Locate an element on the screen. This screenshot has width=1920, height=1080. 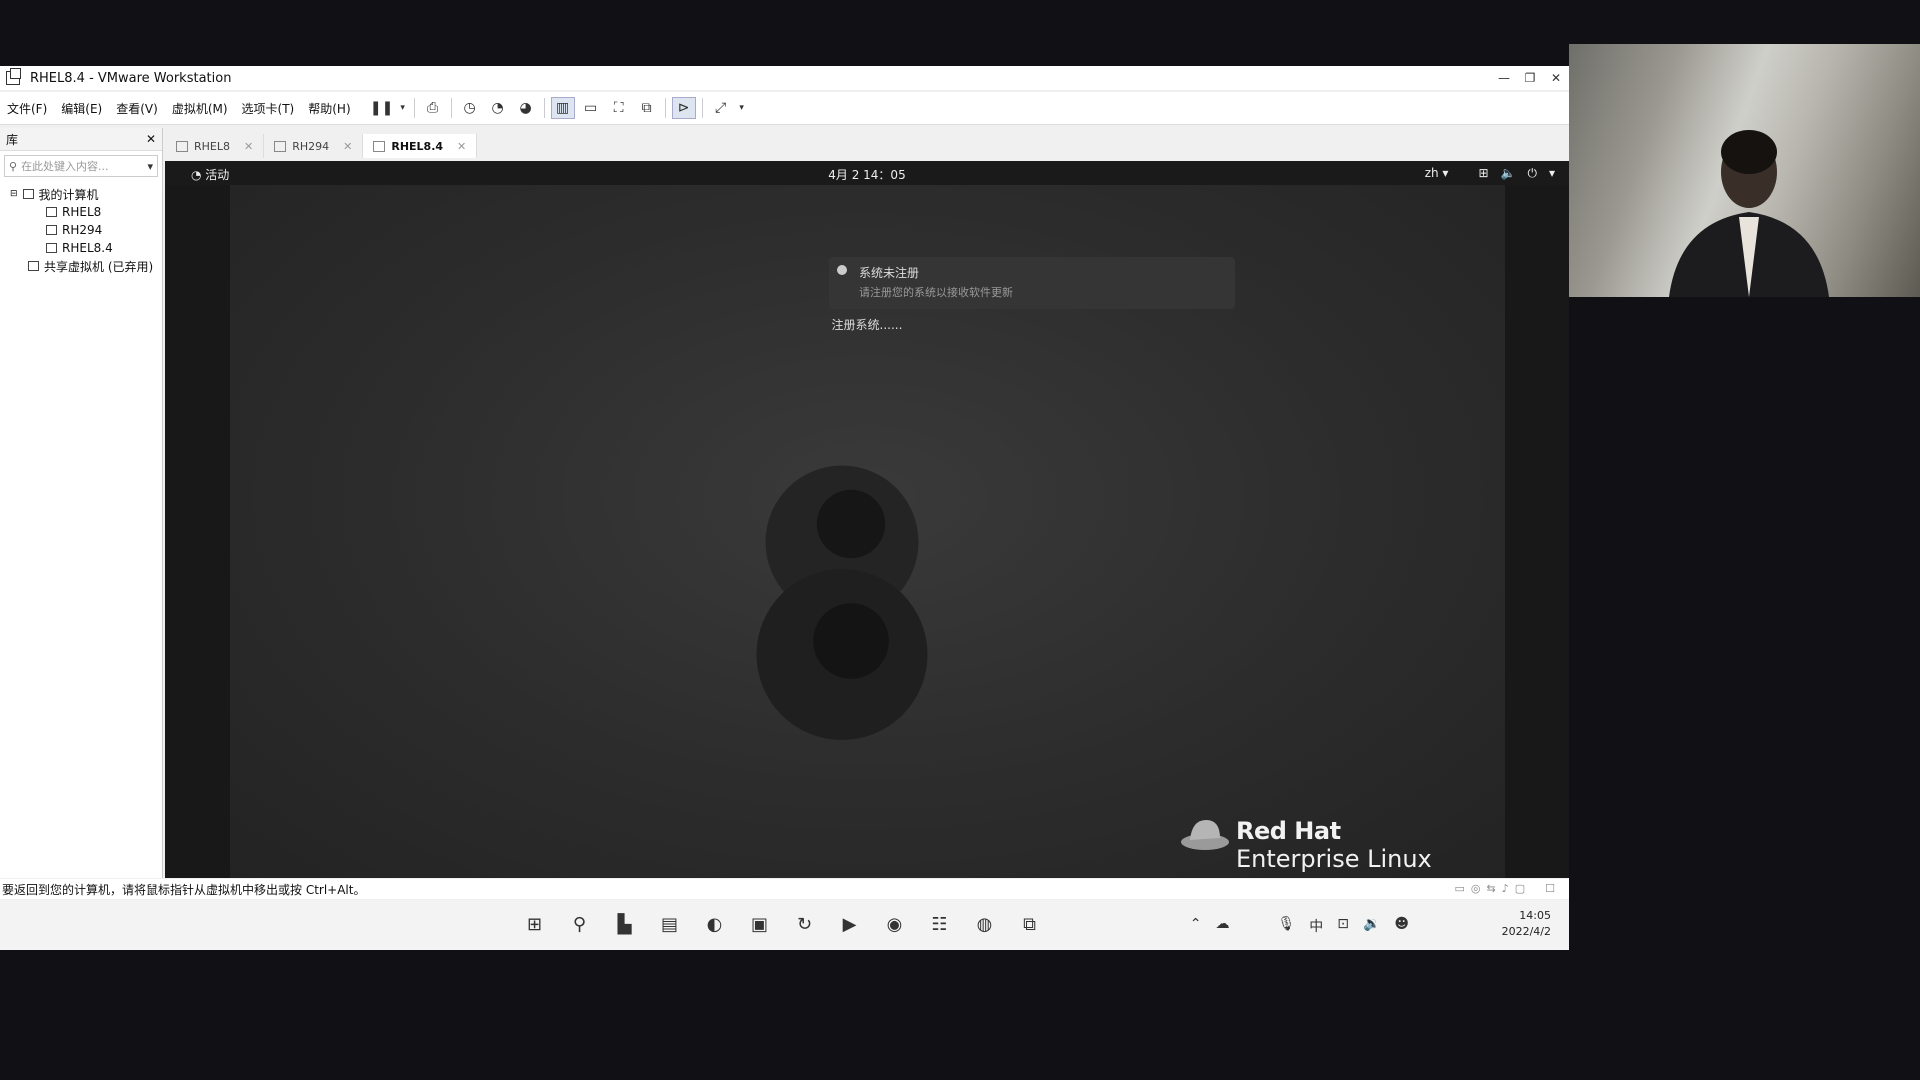
tree-node-vm: RHEL8.4 is located at coordinates (81, 248).